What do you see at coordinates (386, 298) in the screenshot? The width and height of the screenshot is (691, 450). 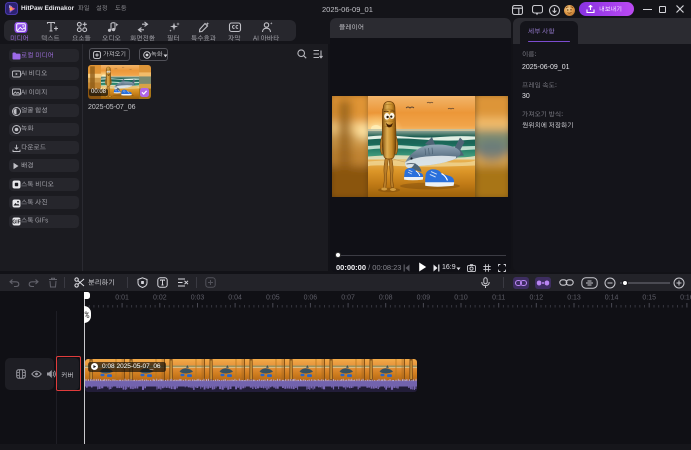 I see `svg-text: 0:08` at bounding box center [386, 298].